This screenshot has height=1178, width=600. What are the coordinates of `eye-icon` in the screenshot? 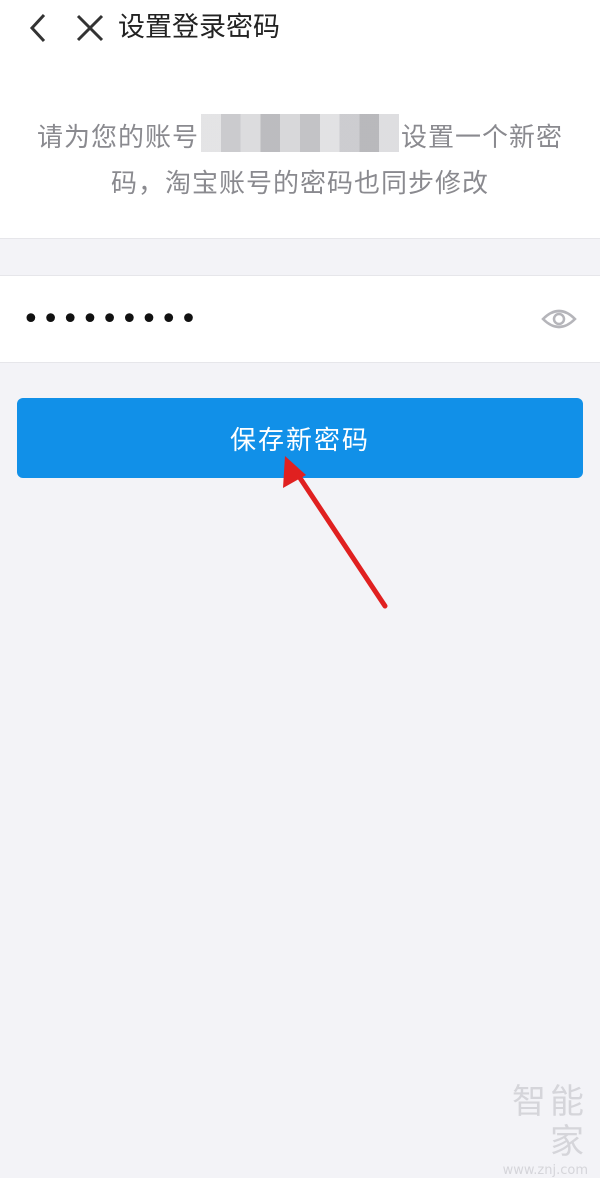 It's located at (559, 319).